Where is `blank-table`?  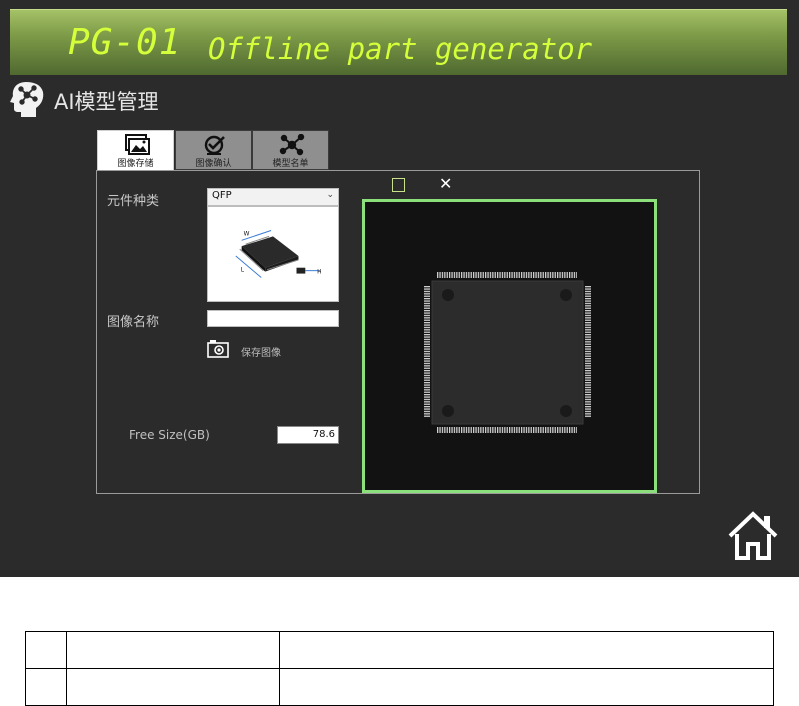
blank-table is located at coordinates (399, 668).